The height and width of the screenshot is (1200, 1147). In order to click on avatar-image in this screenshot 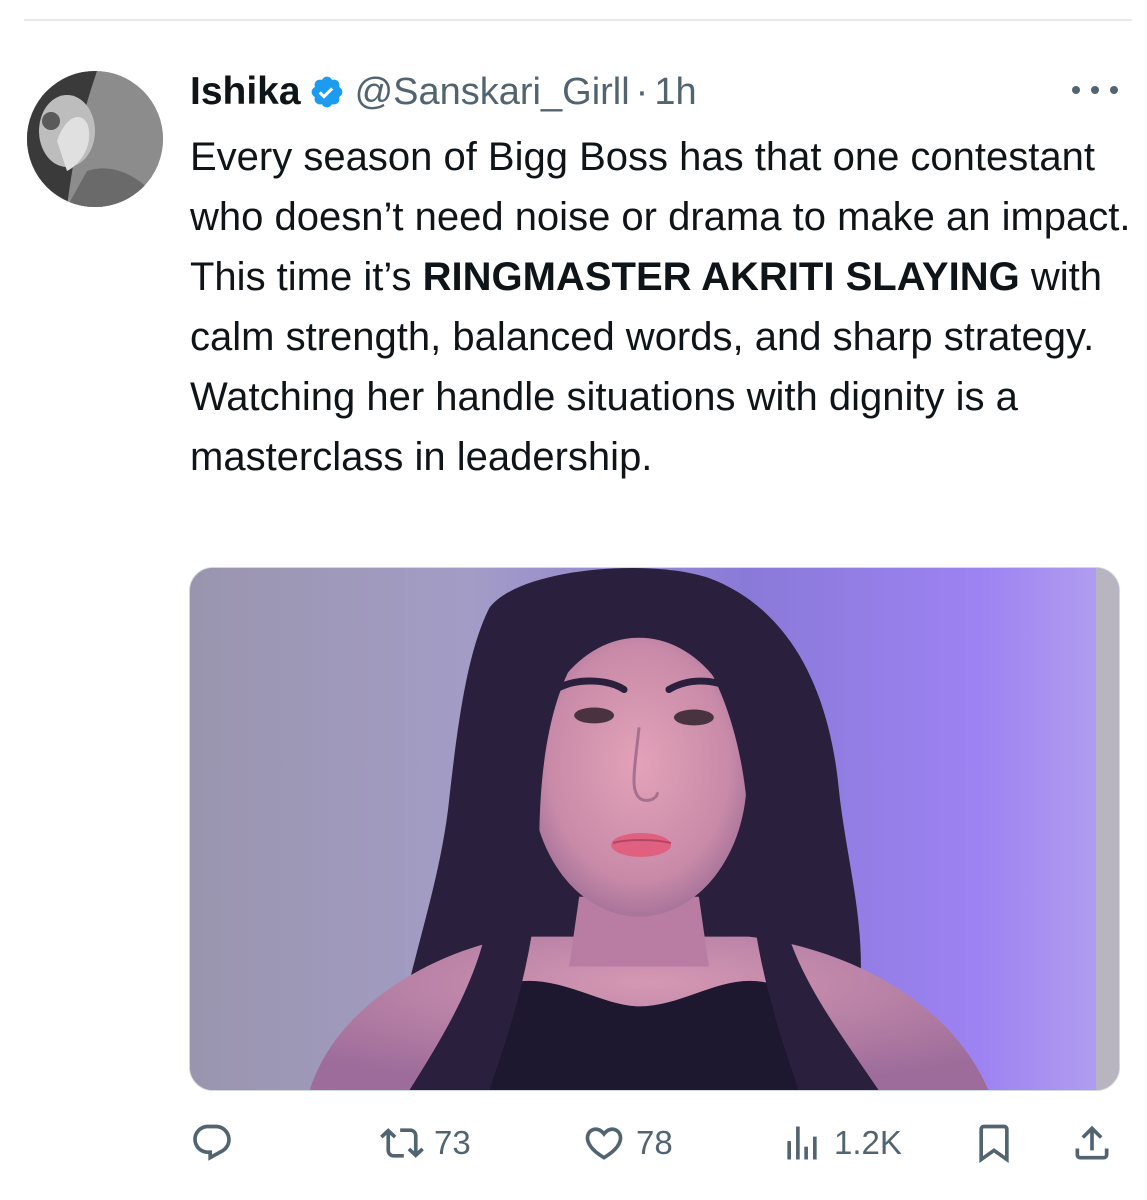, I will do `click(95, 139)`.